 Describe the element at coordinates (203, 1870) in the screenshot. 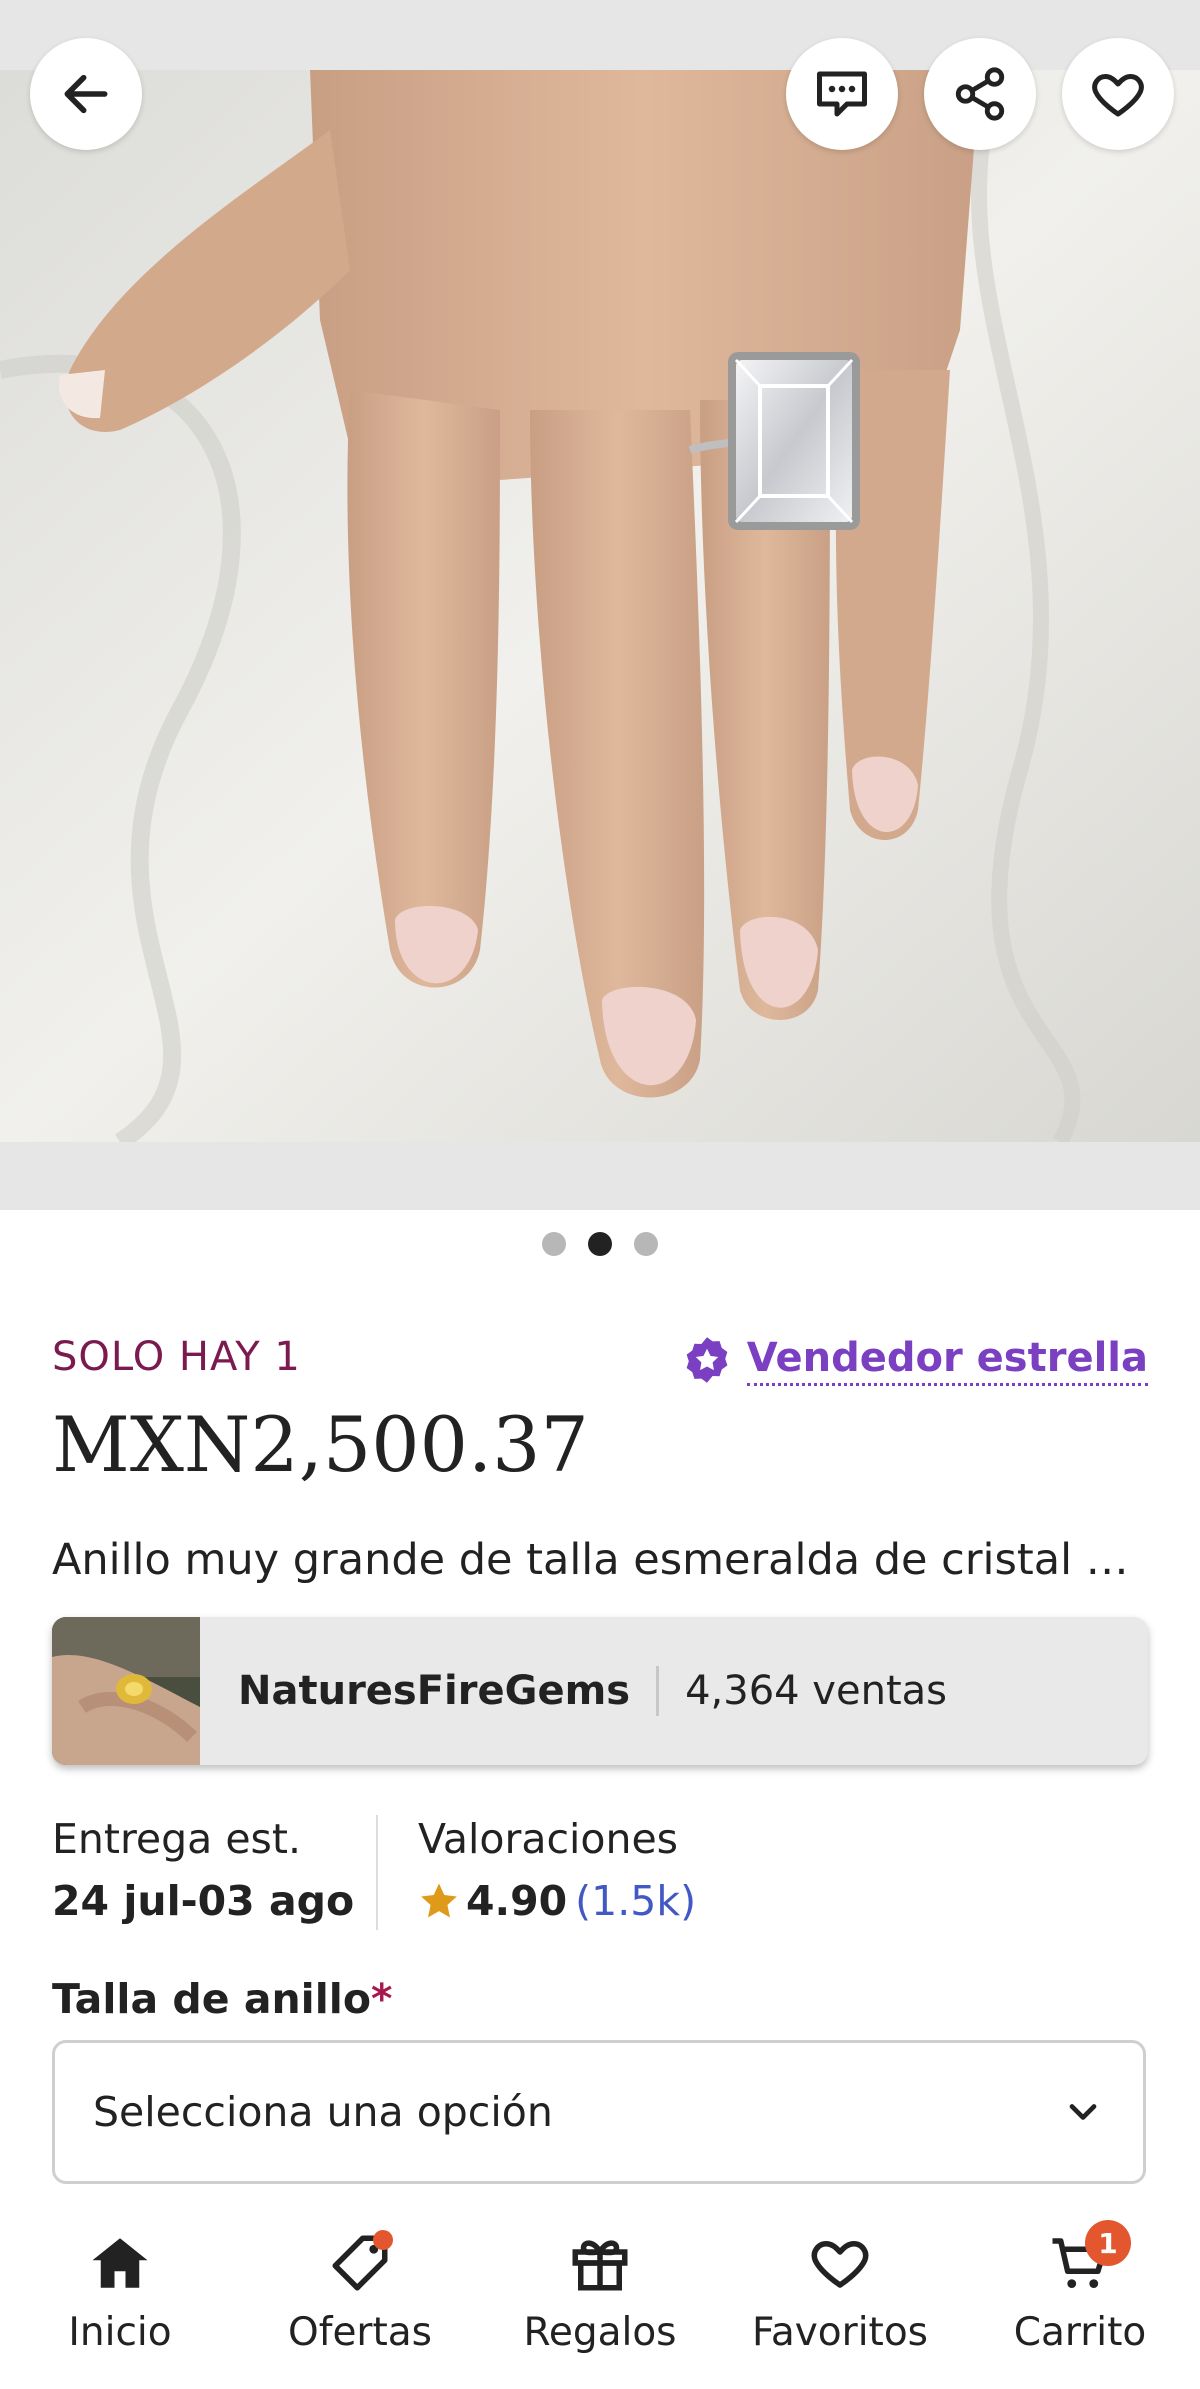

I see `delivery-info: Entrega est. 24 jul-03 ago` at that location.